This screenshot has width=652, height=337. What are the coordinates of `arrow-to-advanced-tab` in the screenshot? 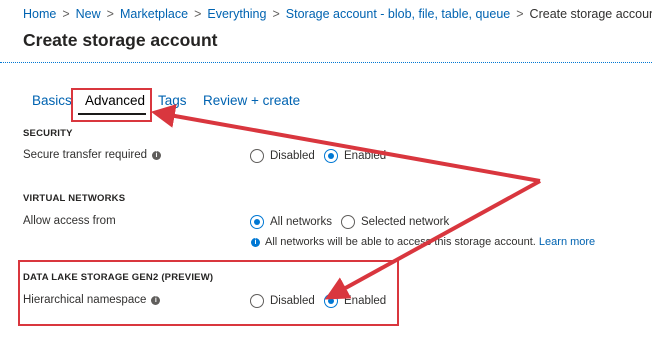 It's located at (345, 143).